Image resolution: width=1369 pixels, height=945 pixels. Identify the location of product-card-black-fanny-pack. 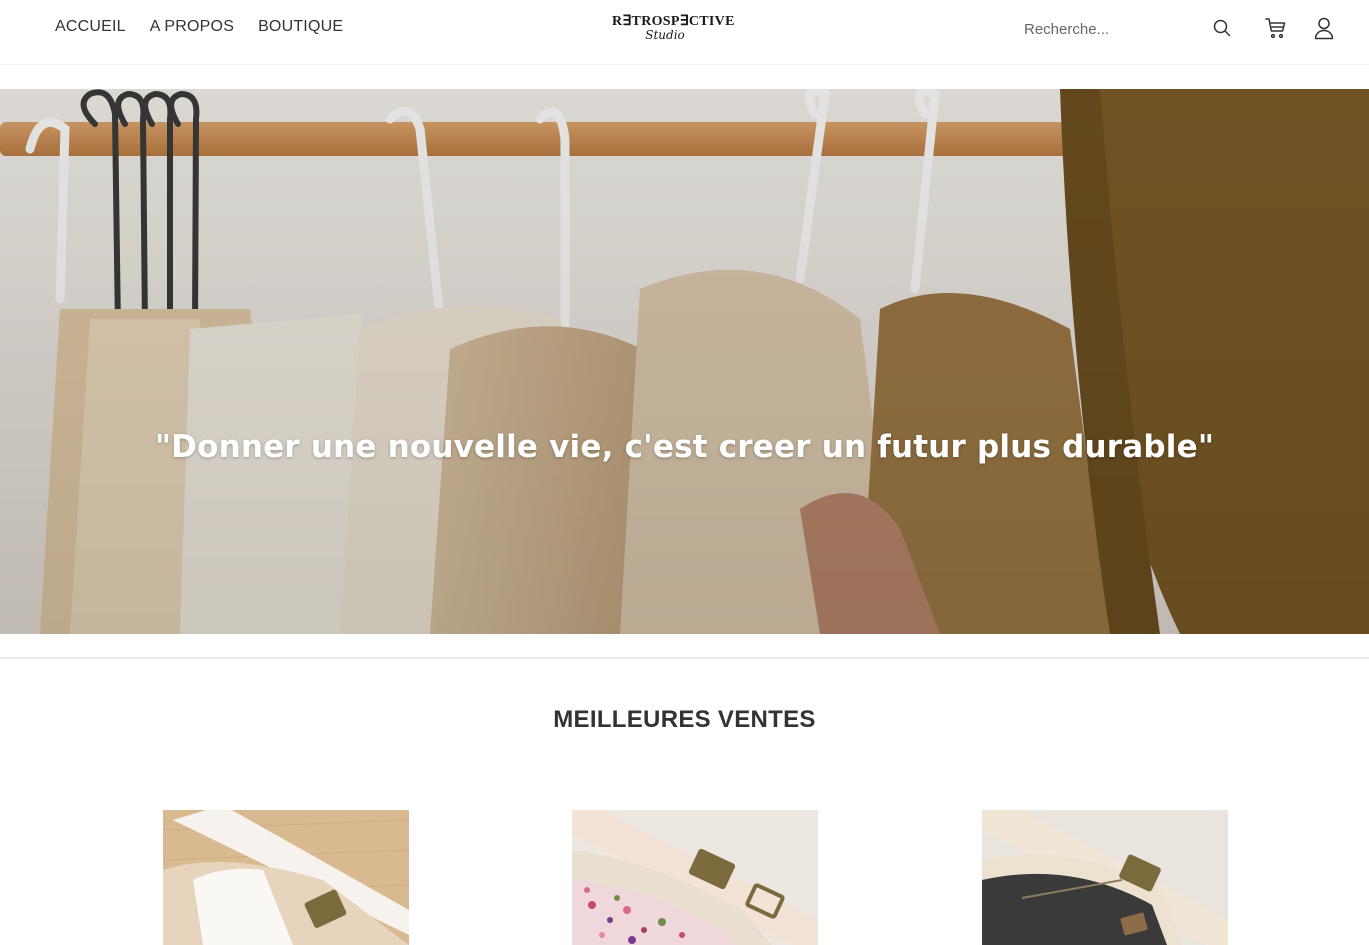
(1105, 877).